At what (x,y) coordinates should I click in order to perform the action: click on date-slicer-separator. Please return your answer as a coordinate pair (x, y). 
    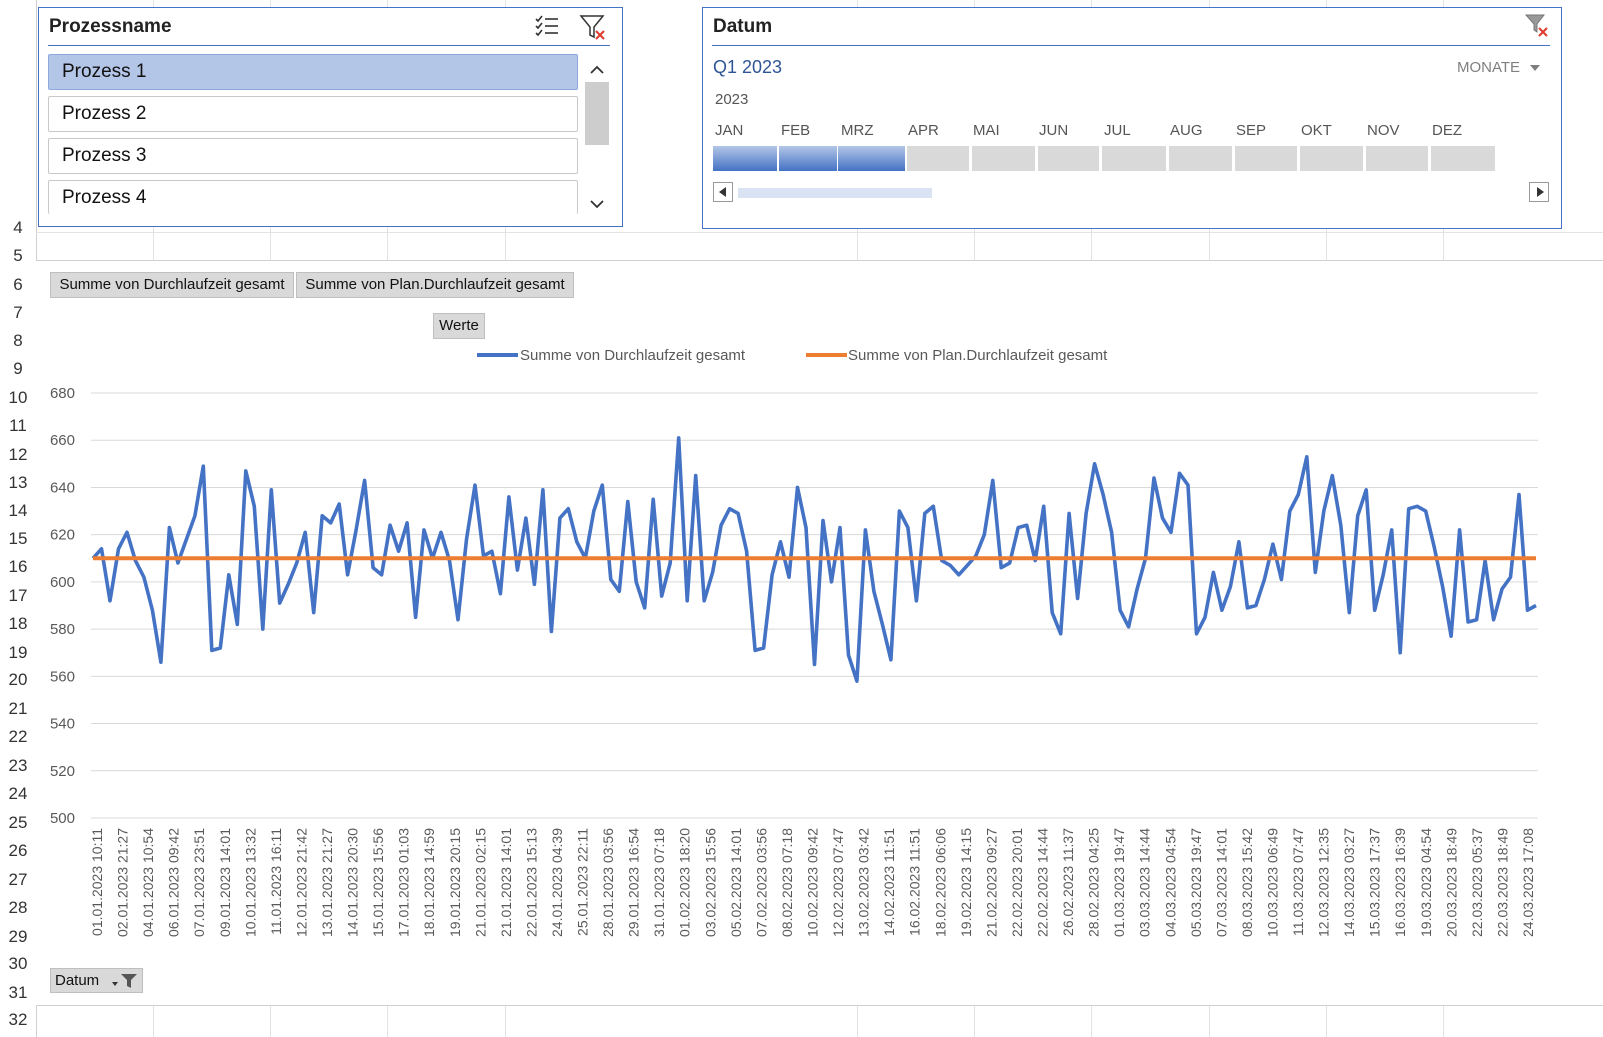
    Looking at the image, I should click on (1131, 45).